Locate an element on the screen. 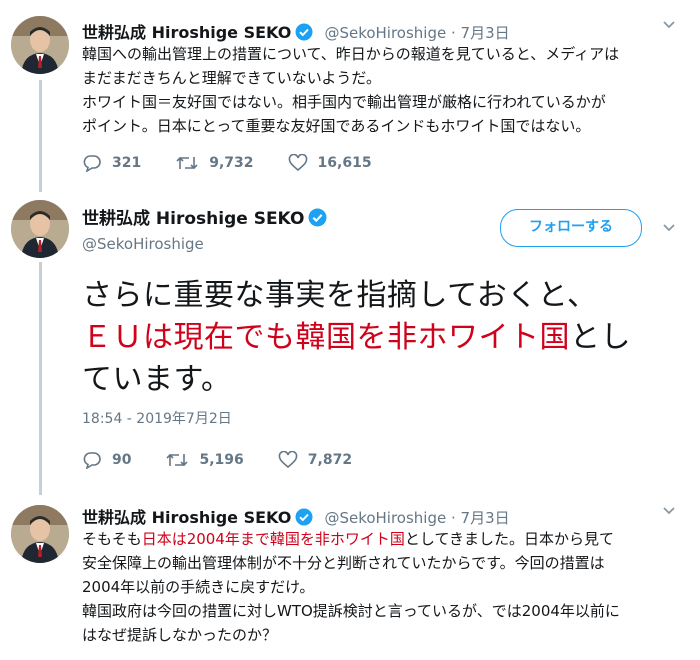 This screenshot has width=700, height=660. tweet-actions: 90 5,196 7,872 is located at coordinates (234, 460).